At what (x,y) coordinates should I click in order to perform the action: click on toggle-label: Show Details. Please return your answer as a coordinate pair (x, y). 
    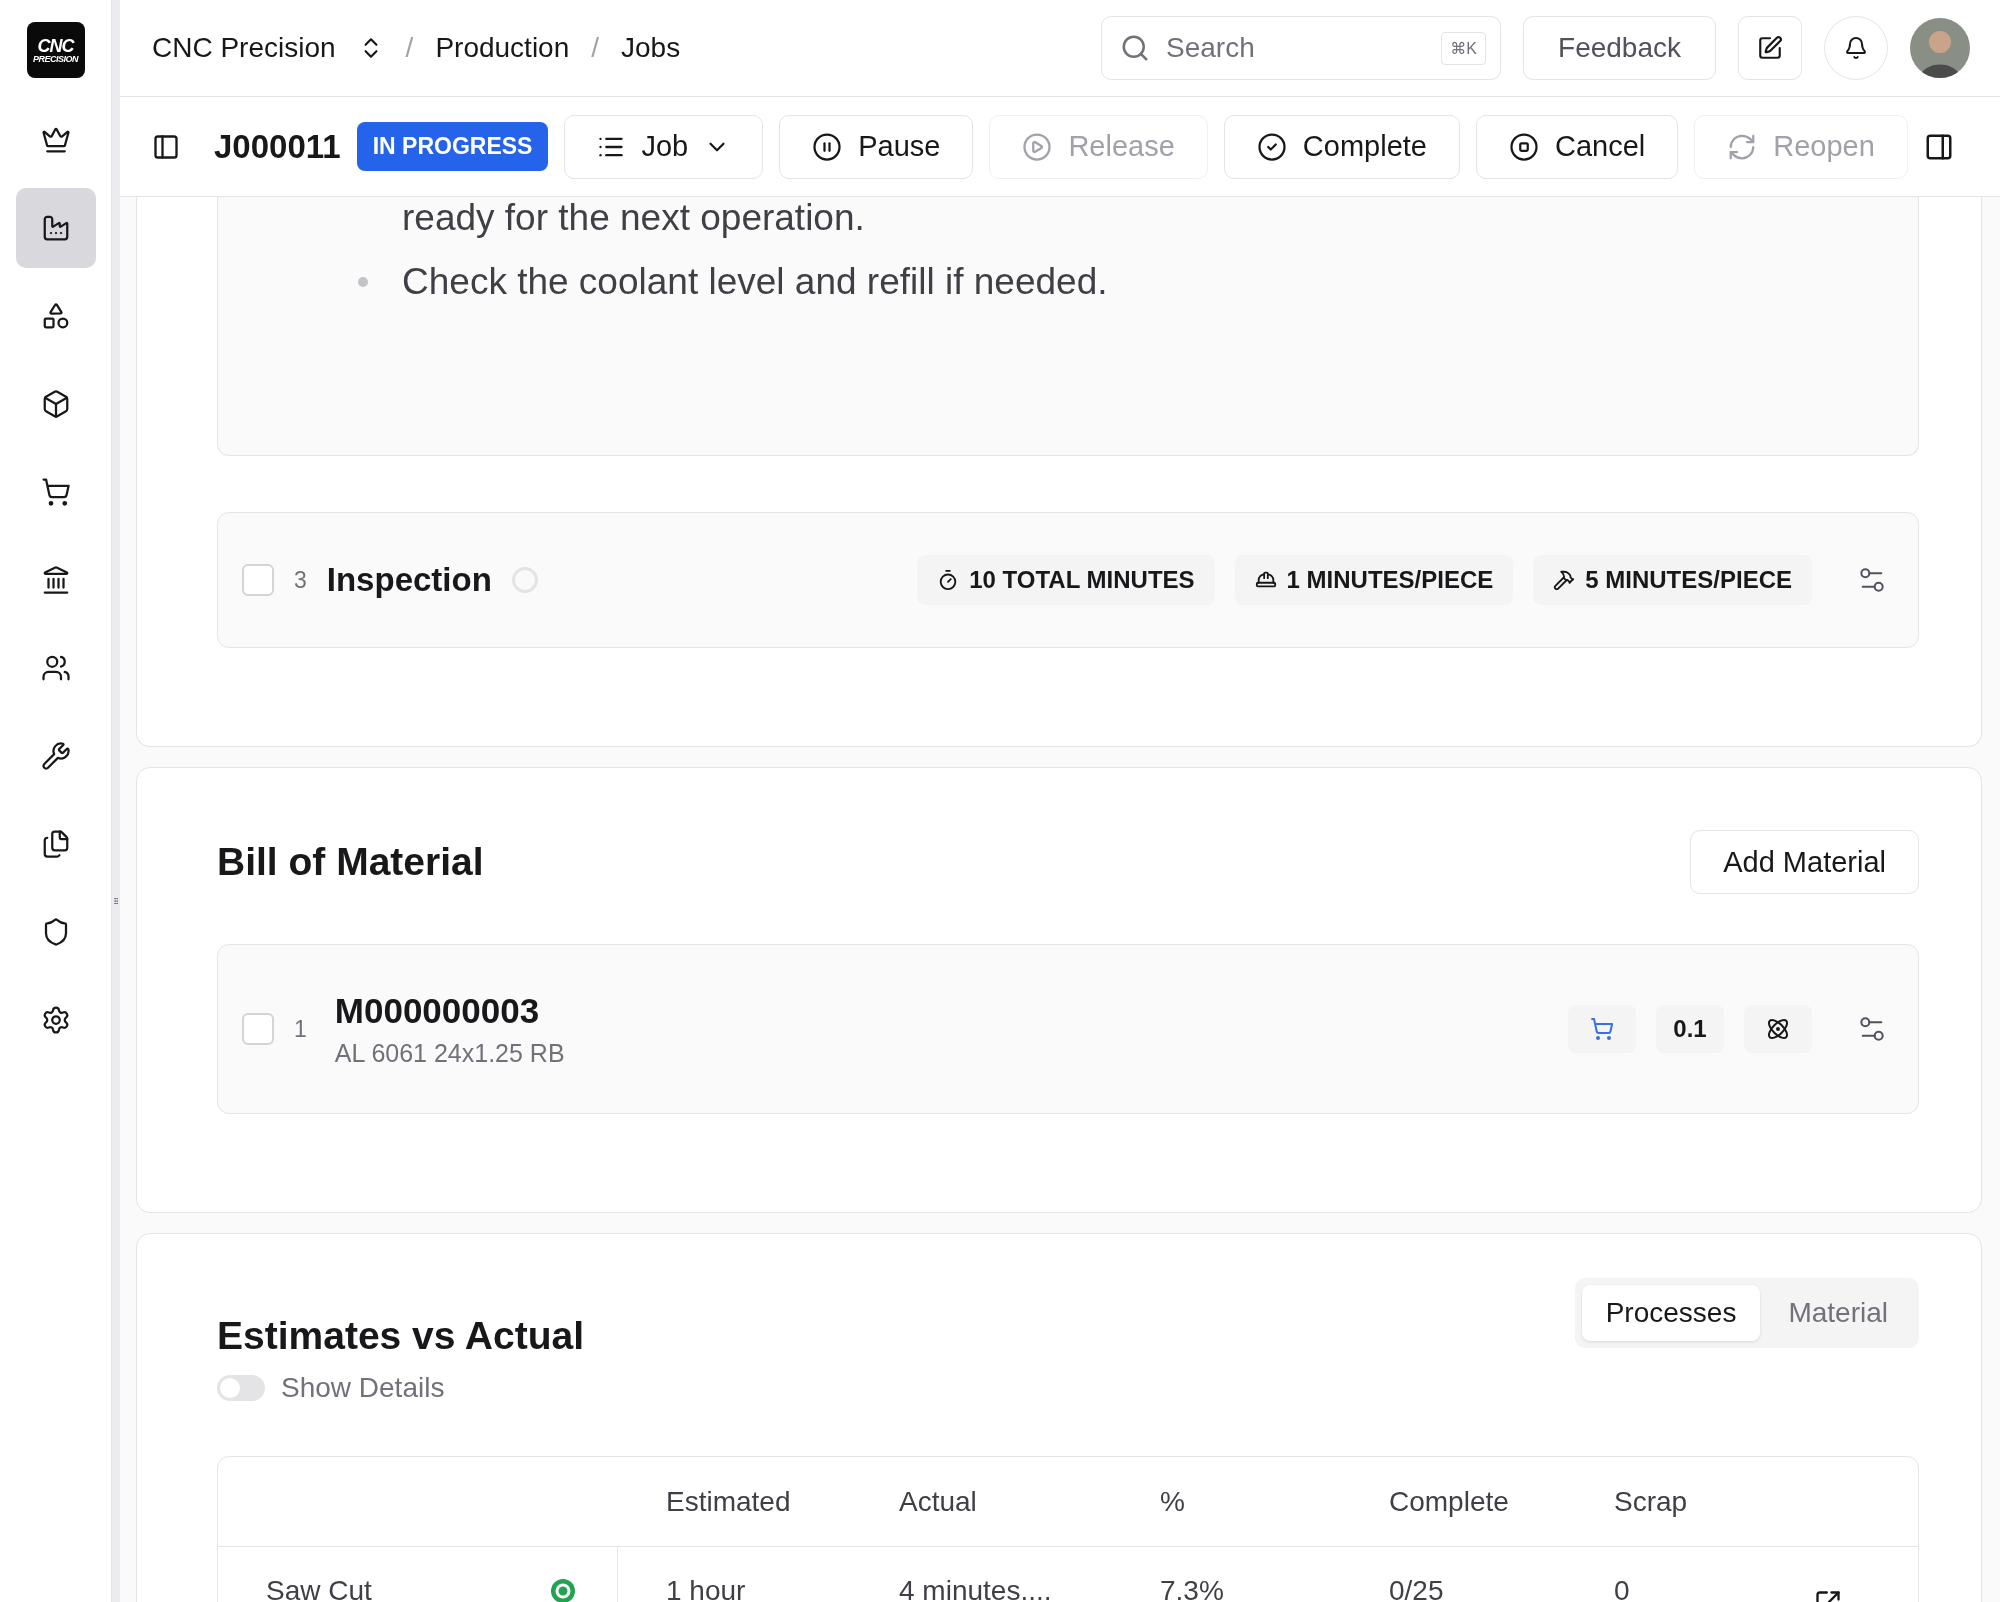
    Looking at the image, I should click on (363, 1388).